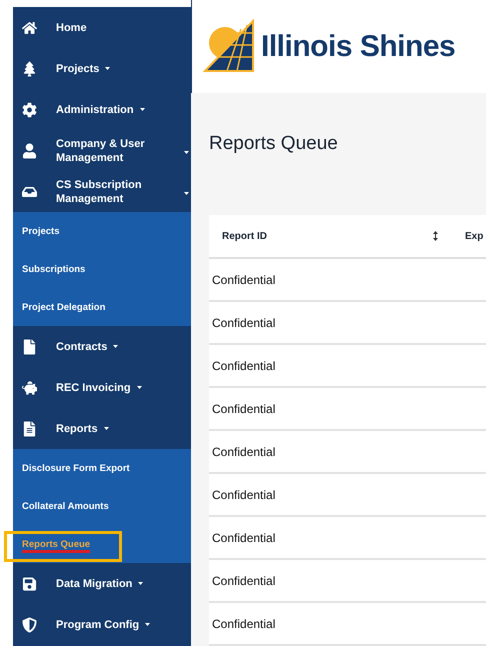 The width and height of the screenshot is (486, 646). What do you see at coordinates (77, 387) in the screenshot?
I see `sidebar-item: REC Invoicing` at bounding box center [77, 387].